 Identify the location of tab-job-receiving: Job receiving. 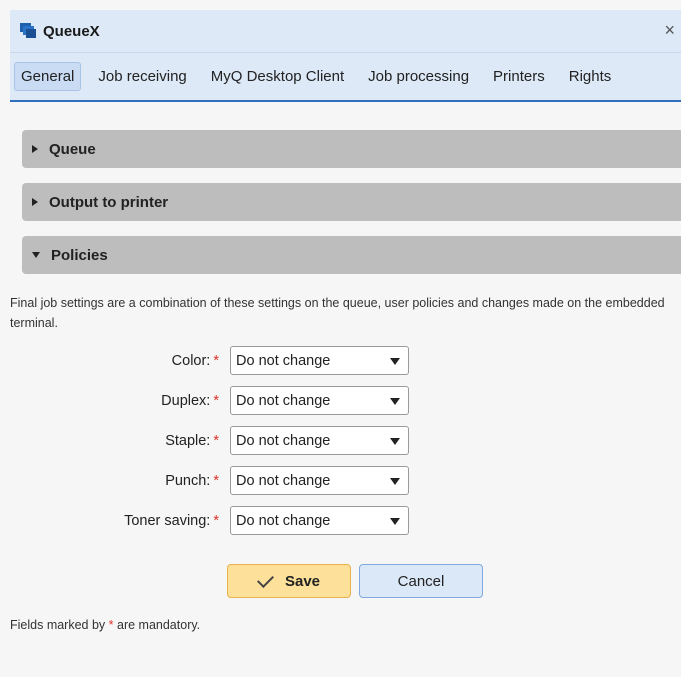
(142, 76).